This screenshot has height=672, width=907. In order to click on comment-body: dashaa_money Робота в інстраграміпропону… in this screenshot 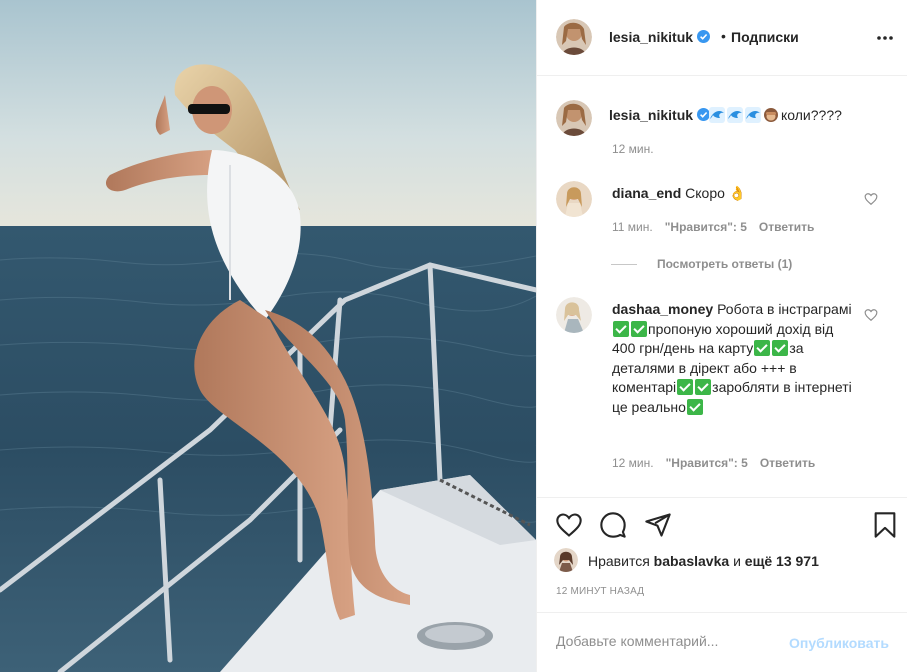, I will do `click(734, 358)`.